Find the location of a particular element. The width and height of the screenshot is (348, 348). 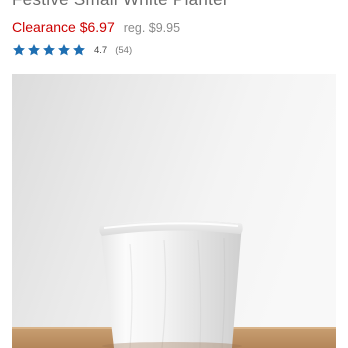

product-title: Festive Small White Planter is located at coordinates (120, 5).